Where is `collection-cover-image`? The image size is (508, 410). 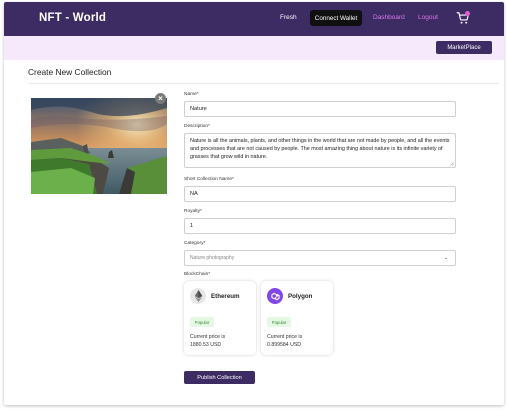
collection-cover-image is located at coordinates (99, 146).